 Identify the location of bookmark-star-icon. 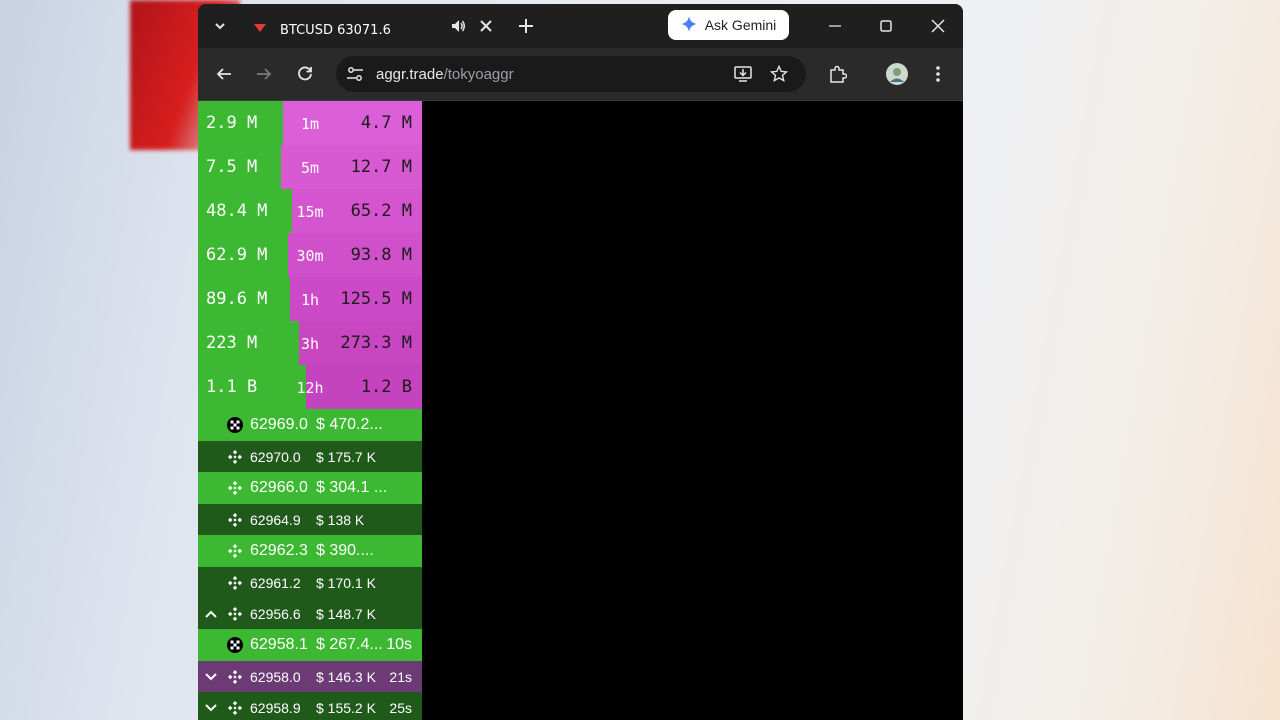
(779, 74).